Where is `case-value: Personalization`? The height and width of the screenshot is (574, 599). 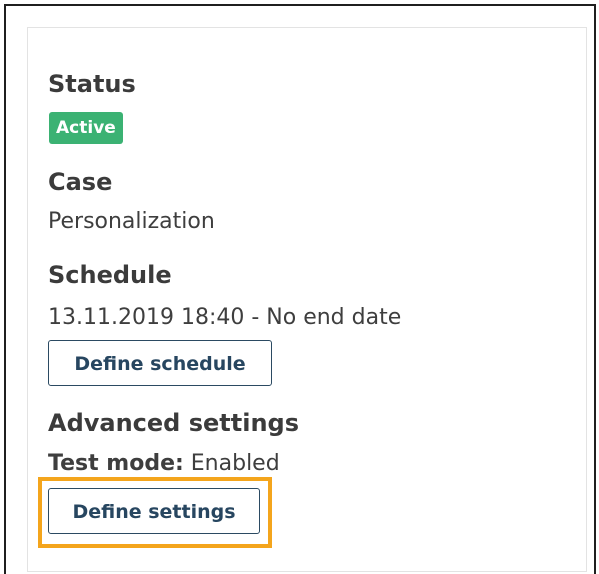 case-value: Personalization is located at coordinates (131, 221).